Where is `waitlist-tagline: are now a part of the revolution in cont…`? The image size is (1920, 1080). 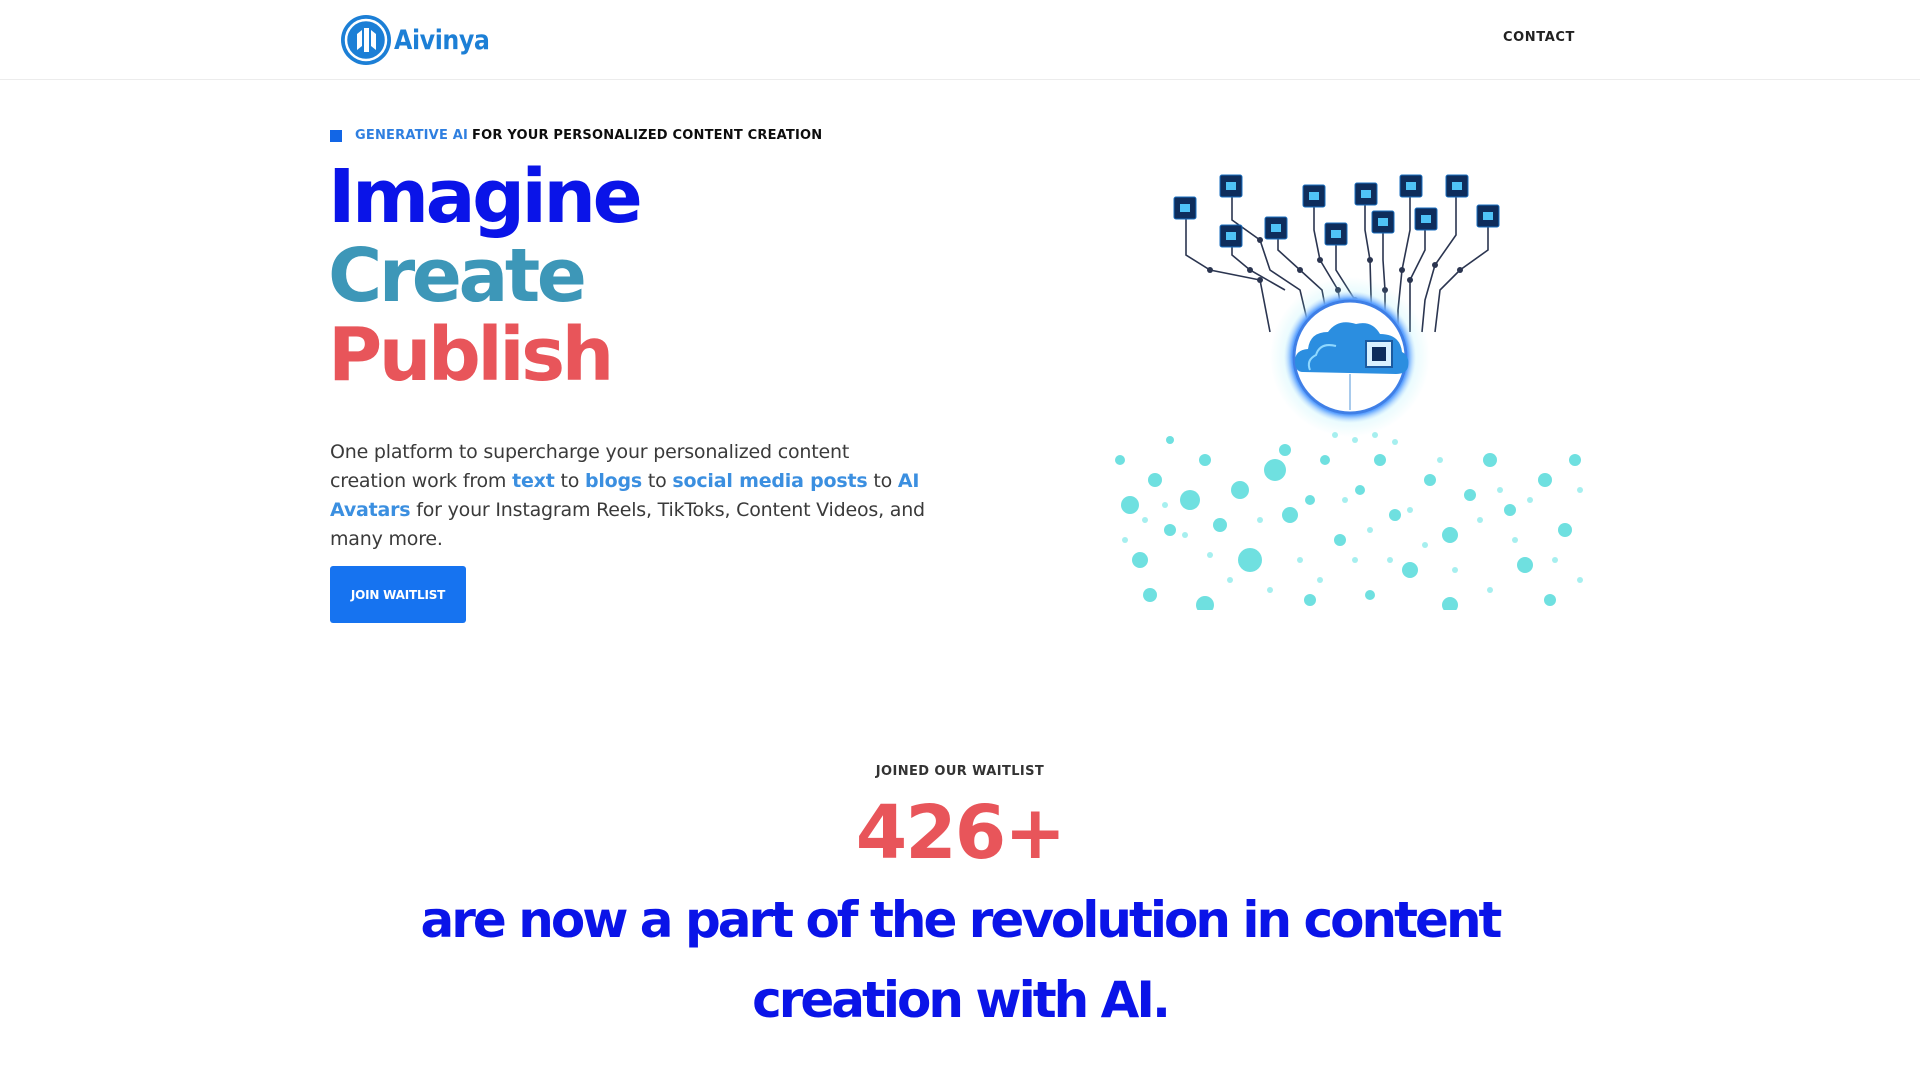 waitlist-tagline: are now a part of the revolution in cont… is located at coordinates (961, 960).